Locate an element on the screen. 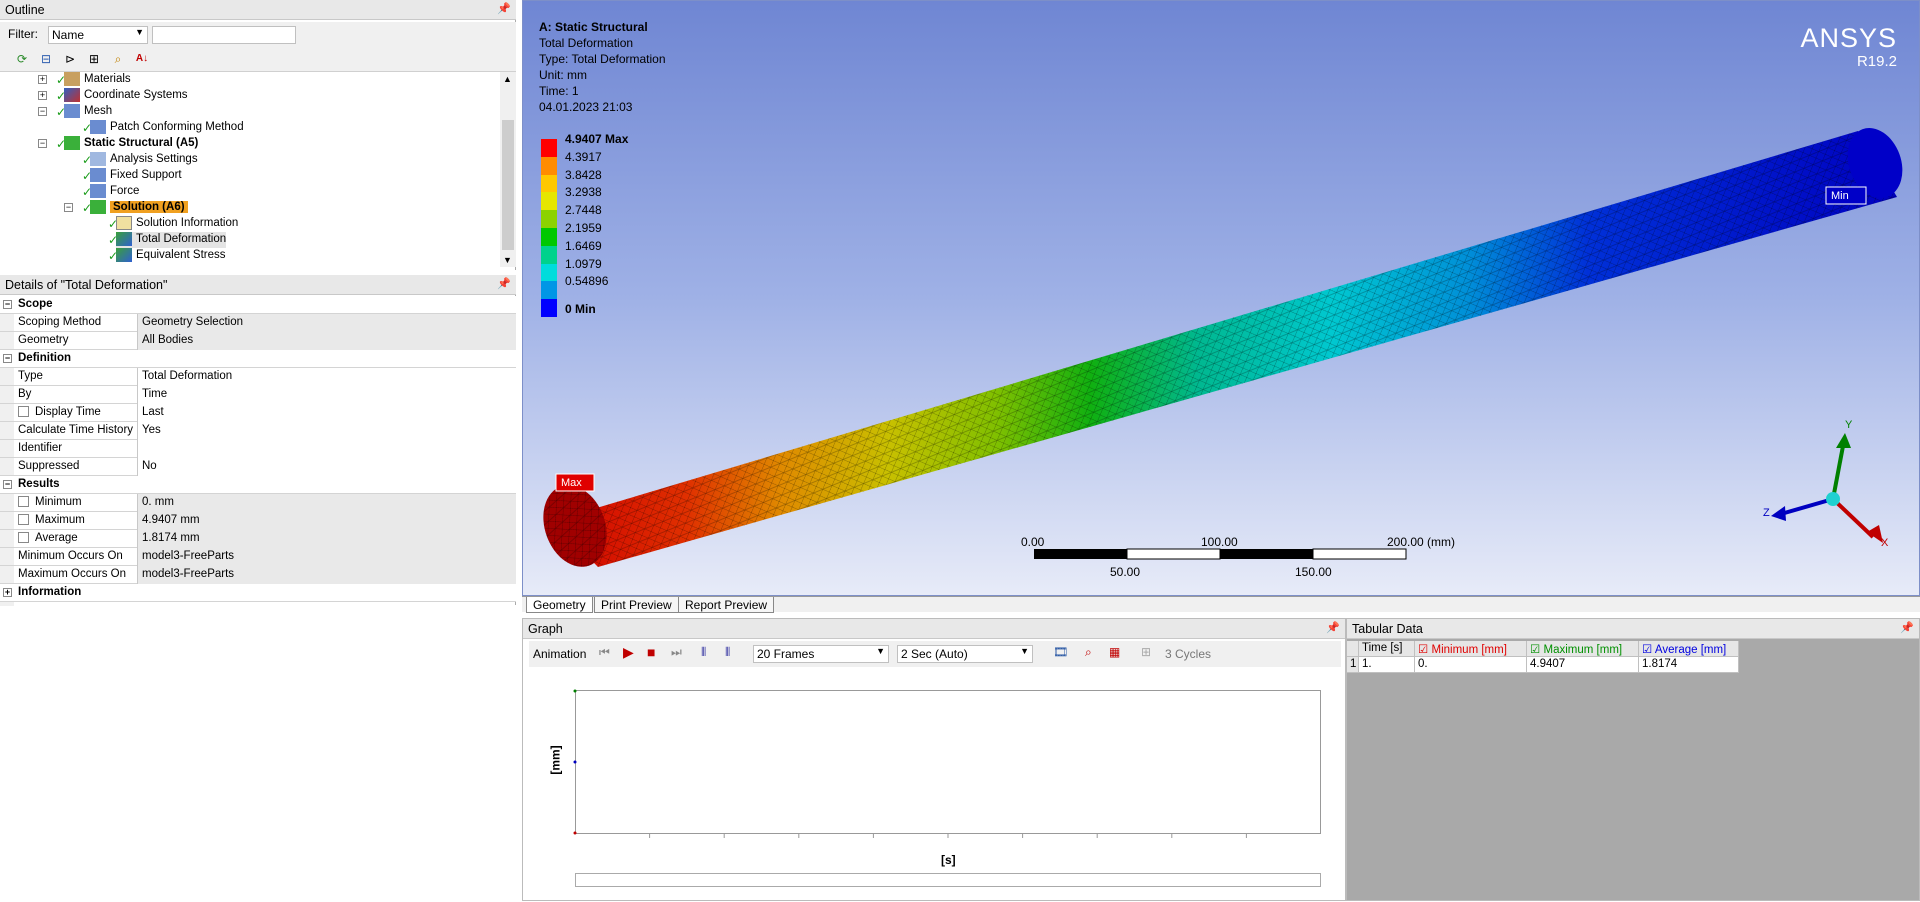  row-value: All Bodies is located at coordinates (327, 341).